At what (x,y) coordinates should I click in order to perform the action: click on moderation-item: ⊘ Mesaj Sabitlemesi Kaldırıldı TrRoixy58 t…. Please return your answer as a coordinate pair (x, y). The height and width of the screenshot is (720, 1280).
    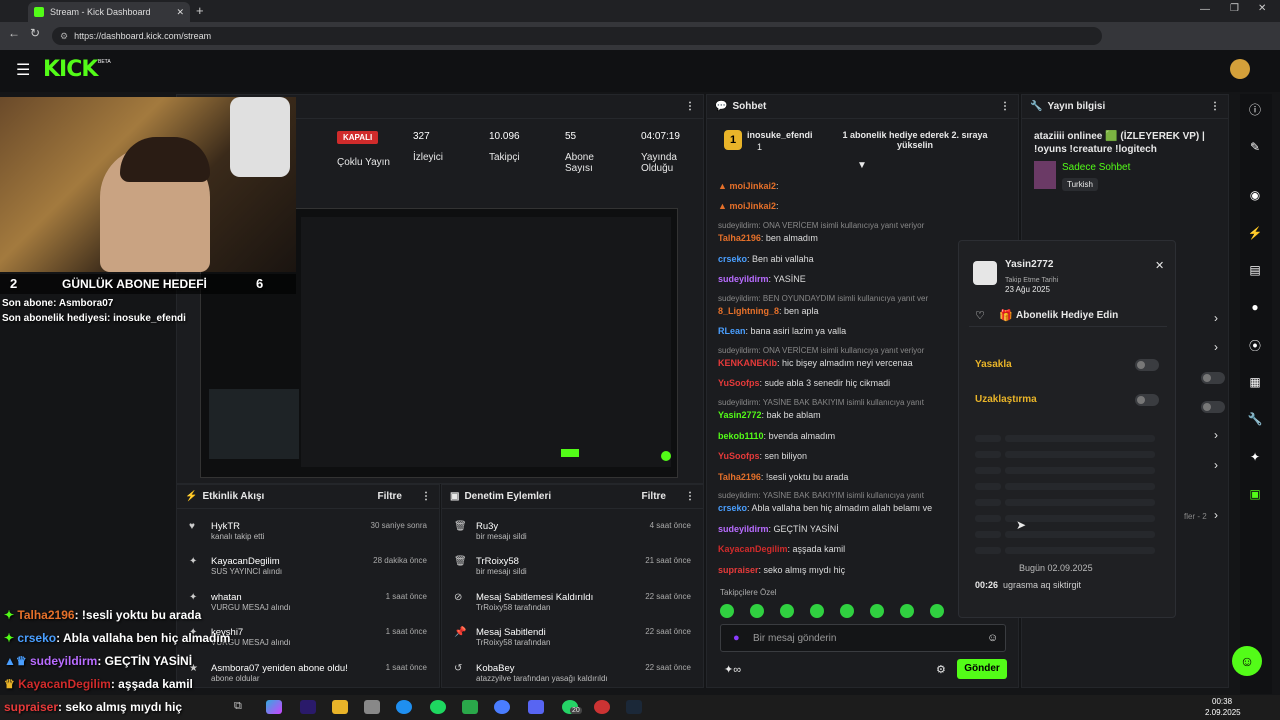
    Looking at the image, I should click on (572, 602).